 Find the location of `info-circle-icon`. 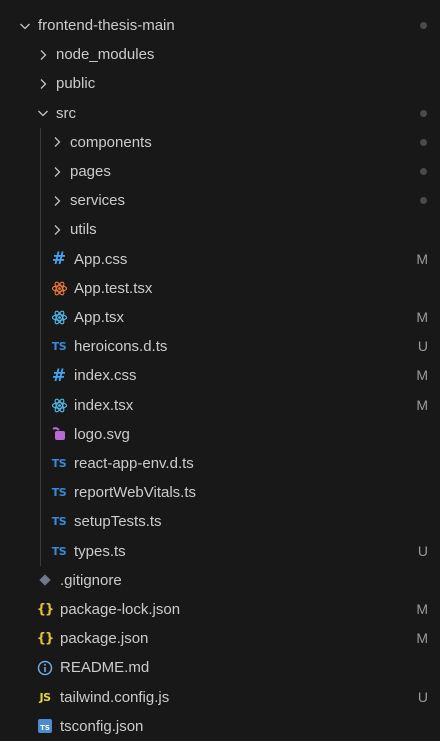

info-circle-icon is located at coordinates (45, 668).